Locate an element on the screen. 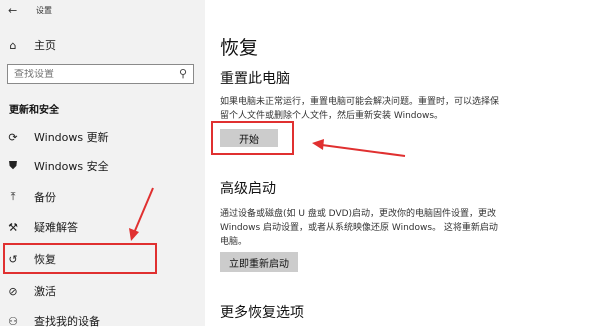 The height and width of the screenshot is (331, 594). sidebar-item-label: 主页 is located at coordinates (45, 45).